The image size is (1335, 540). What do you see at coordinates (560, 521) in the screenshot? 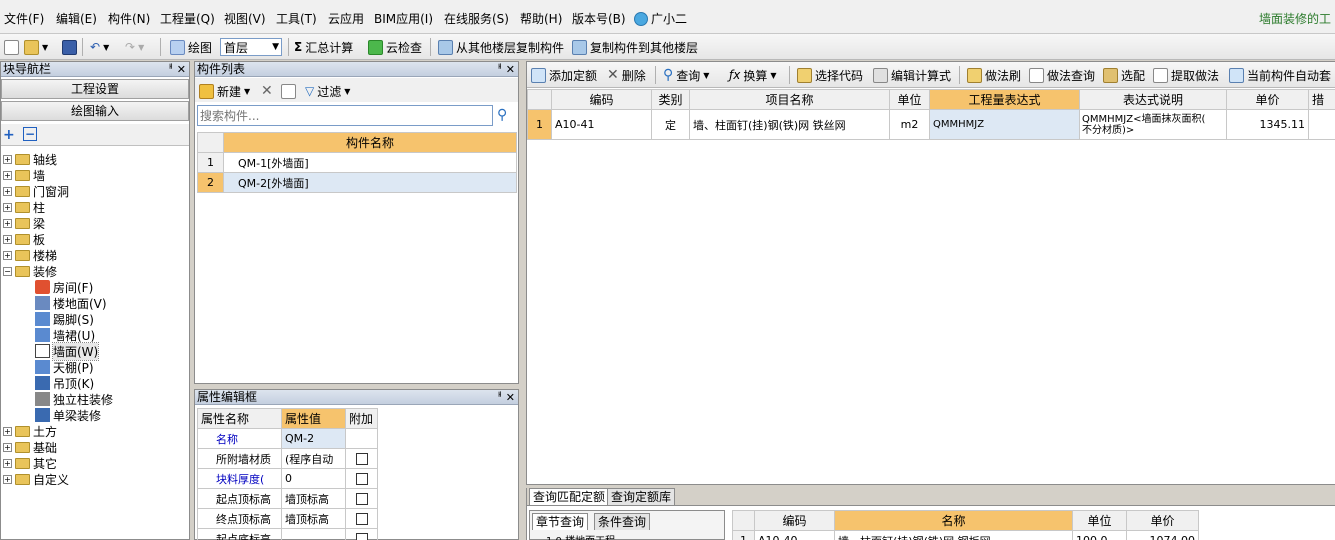
I see `tab-chapter-query: 章节查询` at bounding box center [560, 521].